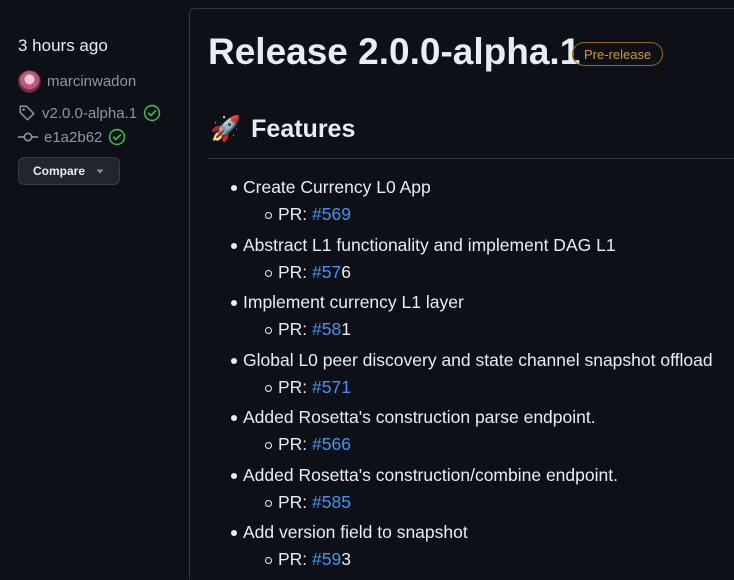 The image size is (734, 580). I want to click on pr-link: #566, so click(331, 444).